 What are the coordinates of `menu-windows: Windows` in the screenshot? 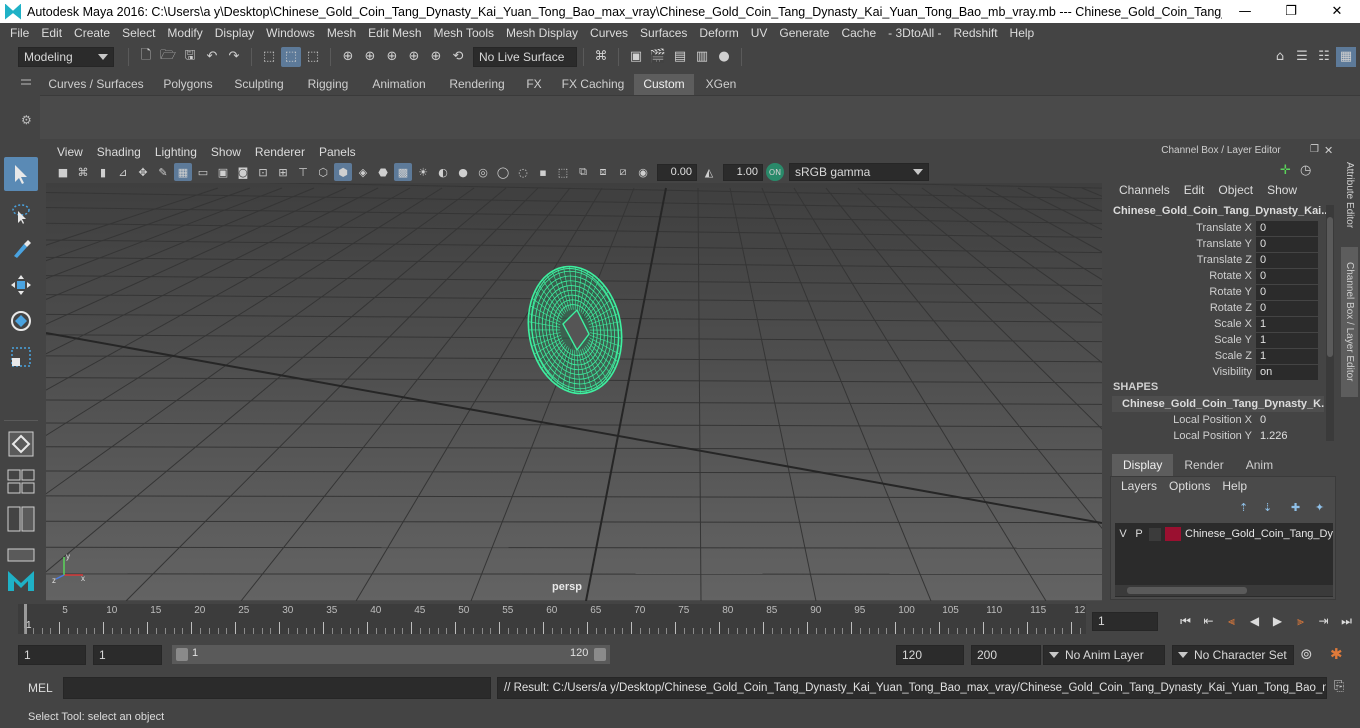 It's located at (290, 33).